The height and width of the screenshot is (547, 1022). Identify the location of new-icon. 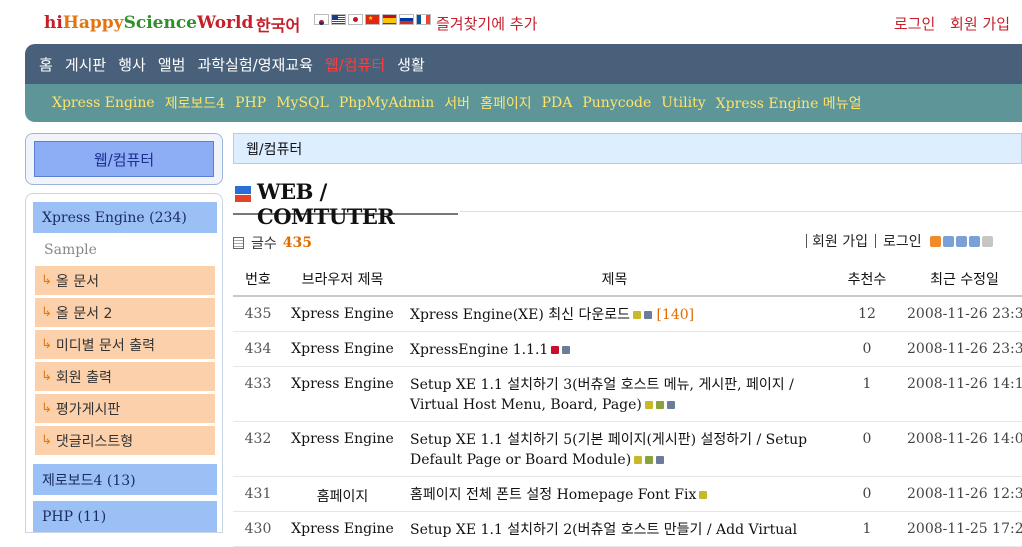
(555, 350).